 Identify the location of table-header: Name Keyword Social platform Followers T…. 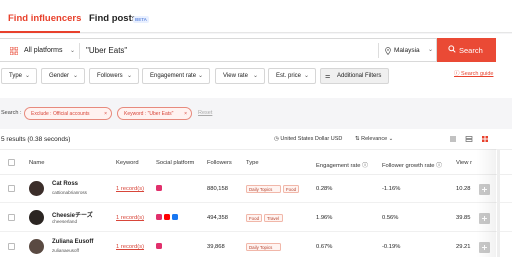
(256, 162).